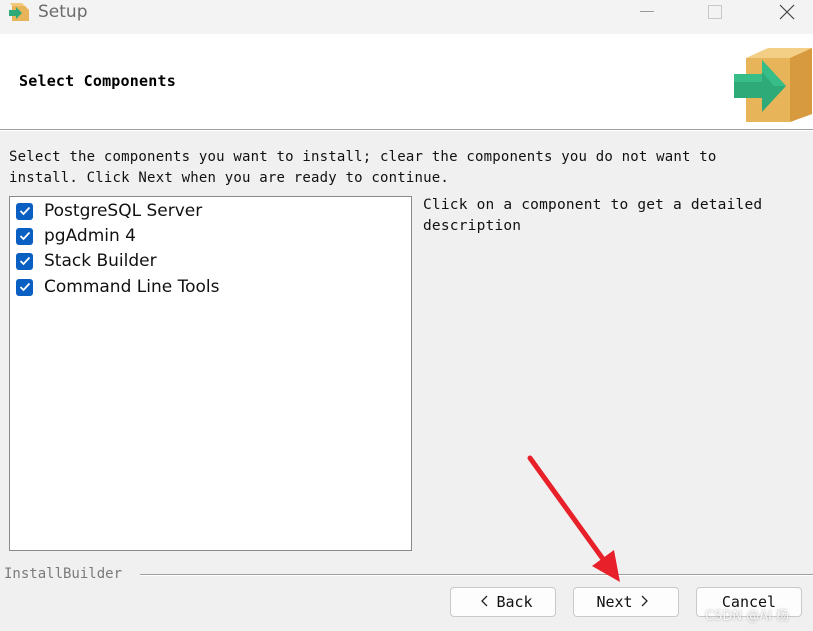  Describe the element at coordinates (19, 12) in the screenshot. I see `installer-box-icon` at that location.